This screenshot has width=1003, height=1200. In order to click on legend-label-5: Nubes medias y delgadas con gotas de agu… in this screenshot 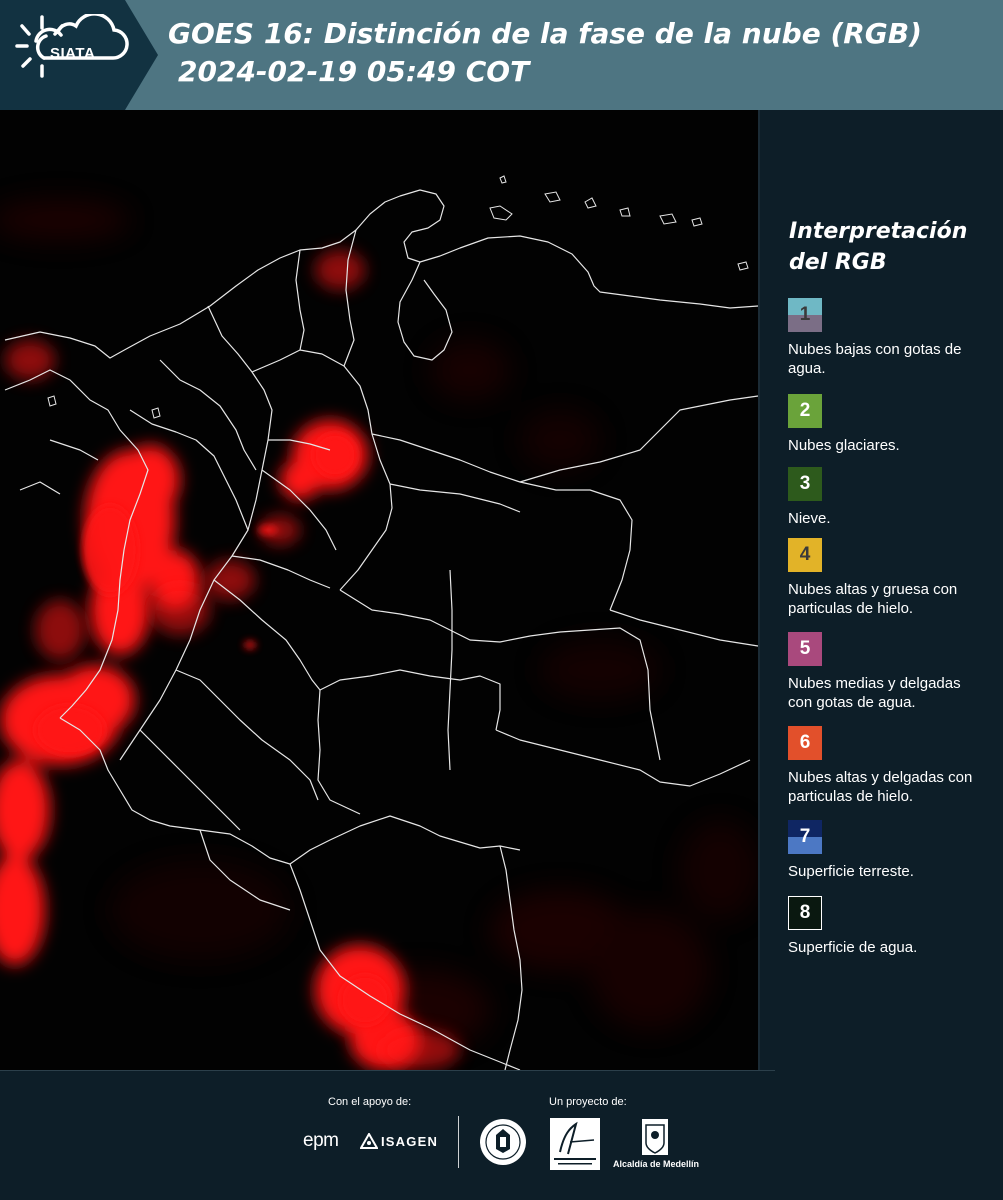, I will do `click(874, 693)`.